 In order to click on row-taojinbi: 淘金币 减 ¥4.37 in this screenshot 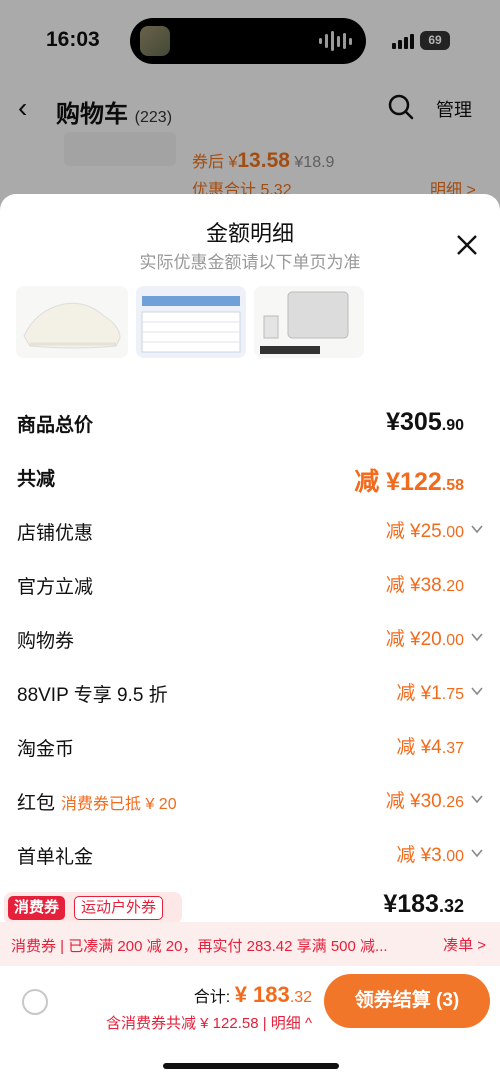, I will do `click(250, 746)`.